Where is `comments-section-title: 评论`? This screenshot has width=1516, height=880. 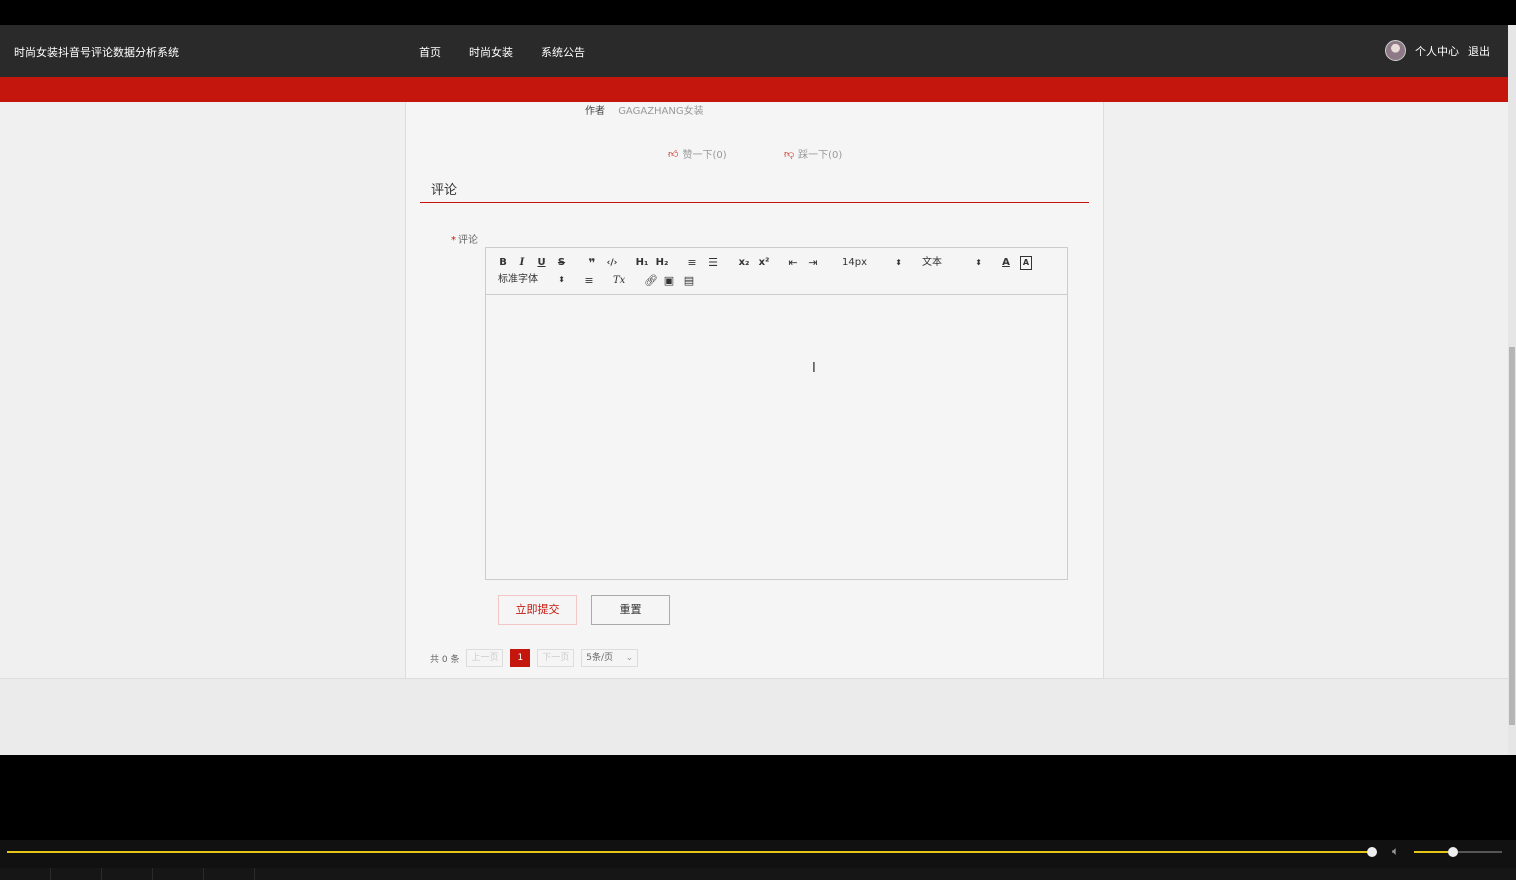 comments-section-title: 评论 is located at coordinates (754, 191).